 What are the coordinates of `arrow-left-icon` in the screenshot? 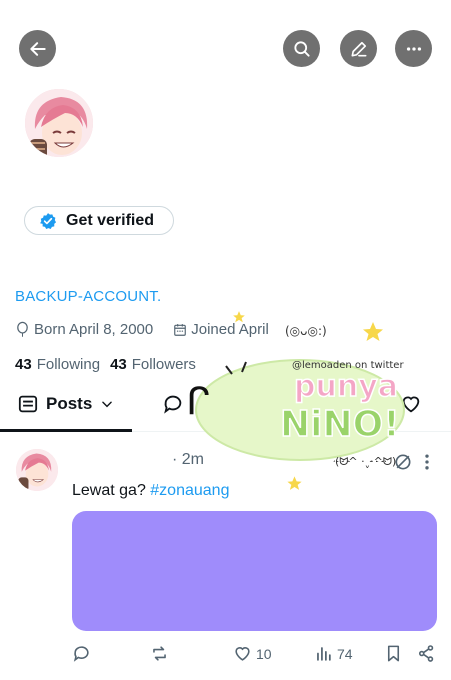 It's located at (37, 48).